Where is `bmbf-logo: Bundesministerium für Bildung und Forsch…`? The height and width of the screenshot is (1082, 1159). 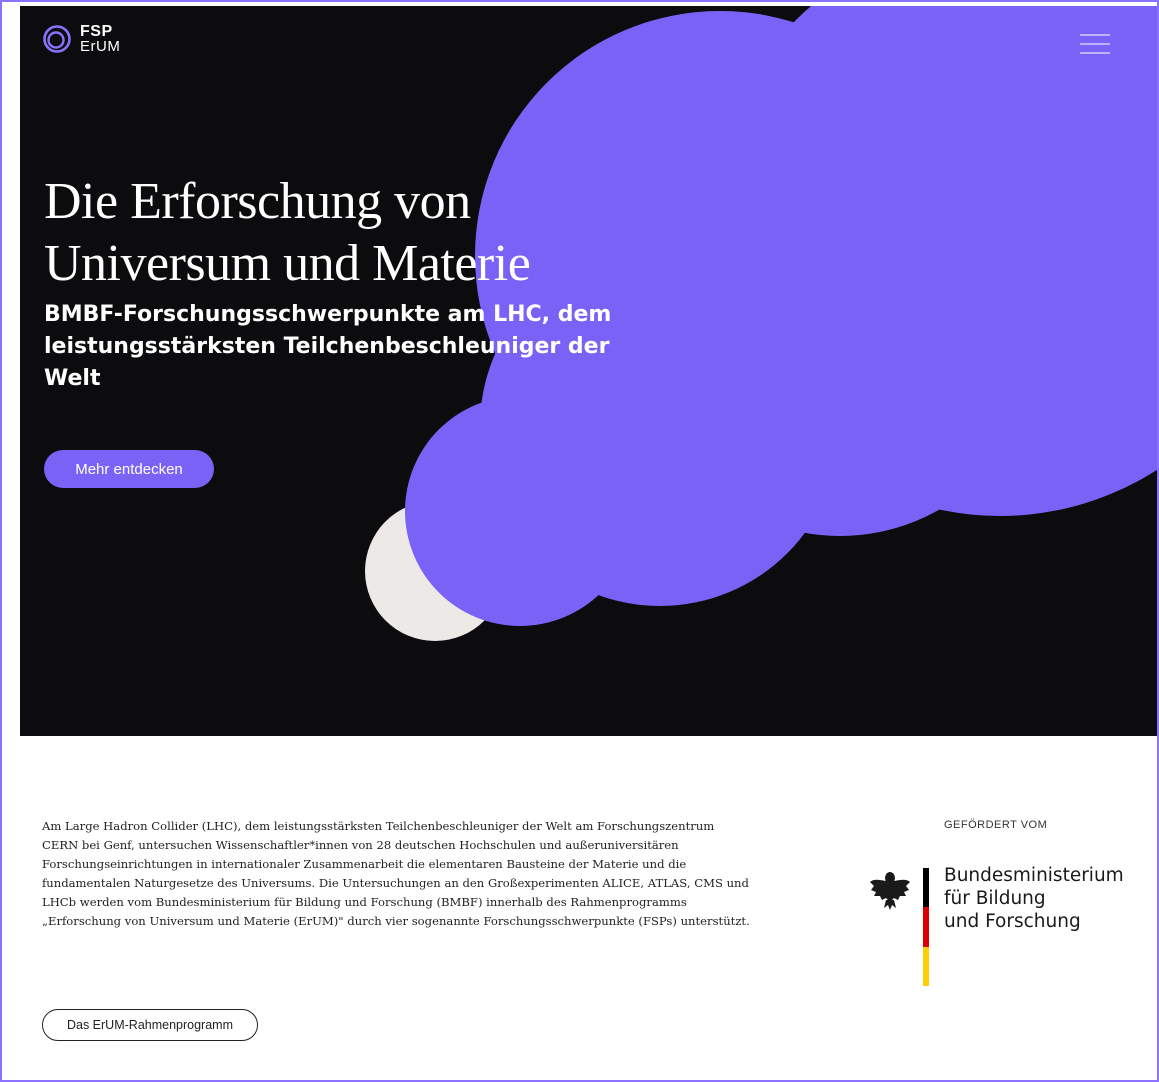 bmbf-logo: Bundesministerium für Bildung und Forsch… is located at coordinates (994, 927).